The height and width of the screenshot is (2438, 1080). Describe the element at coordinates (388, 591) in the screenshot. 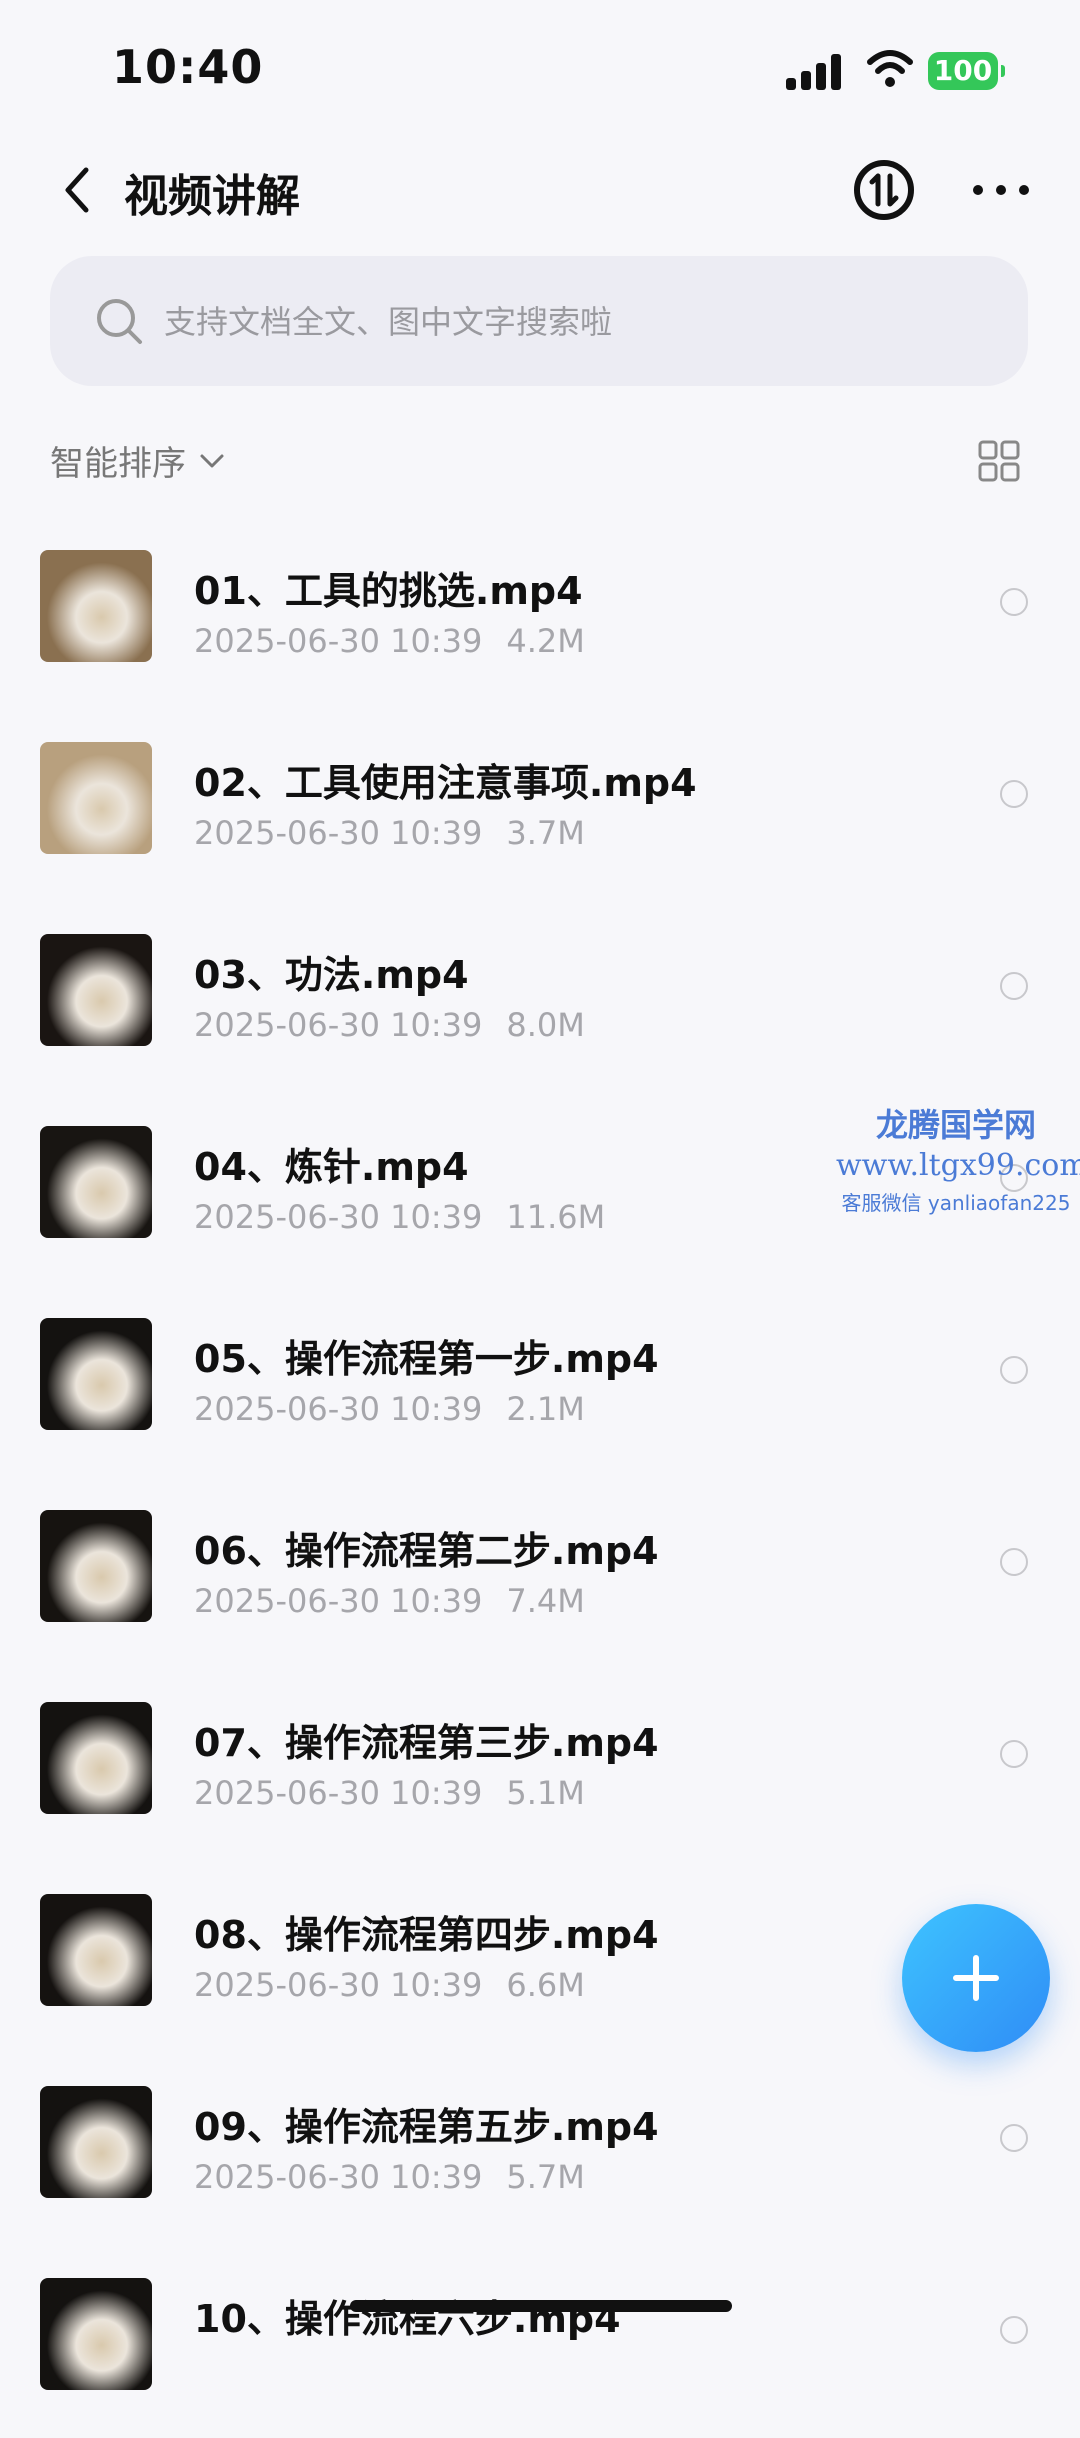

I see `file-name: 01、工具的挑选.mp4` at that location.